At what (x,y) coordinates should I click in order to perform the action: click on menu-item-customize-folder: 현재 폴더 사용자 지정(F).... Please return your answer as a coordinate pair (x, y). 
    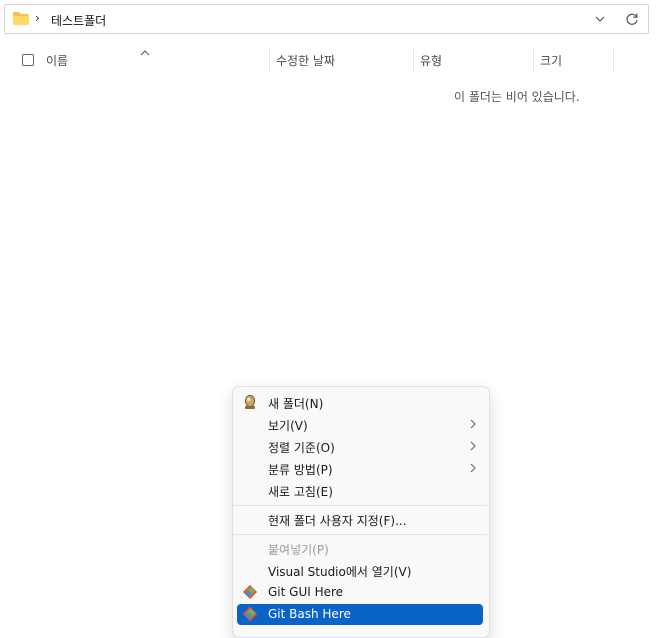
    Looking at the image, I should click on (360, 519).